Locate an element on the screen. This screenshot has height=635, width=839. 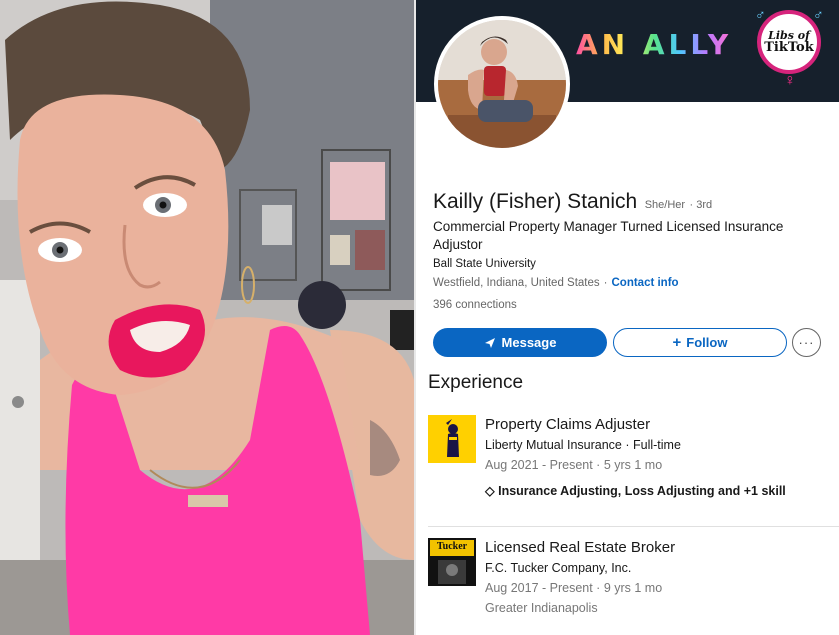
male-symbol-icon-right: ♂ is located at coordinates (818, 14).